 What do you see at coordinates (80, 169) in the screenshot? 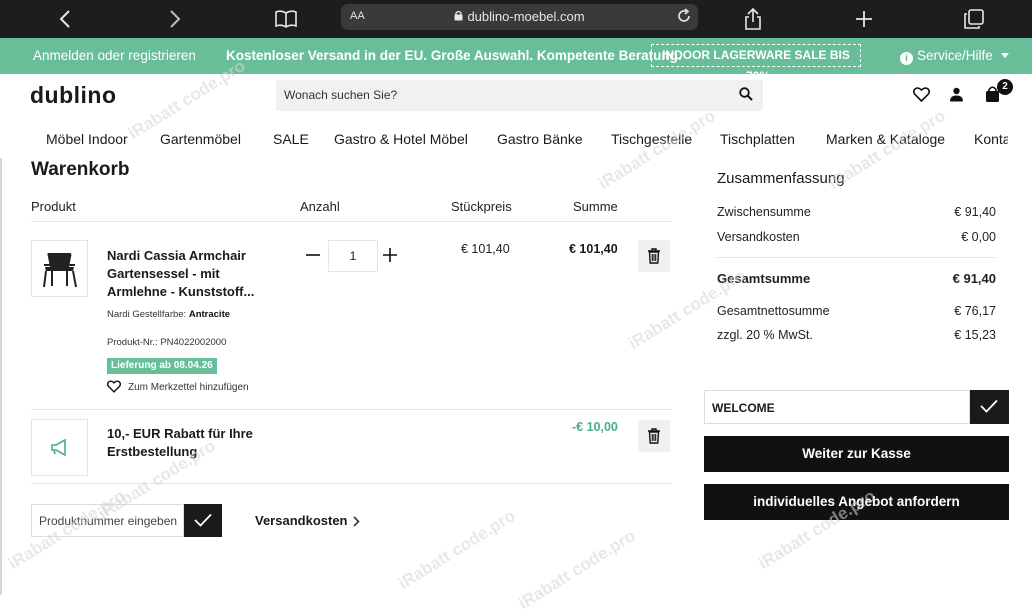
I see `page-title: Warenkorb` at bounding box center [80, 169].